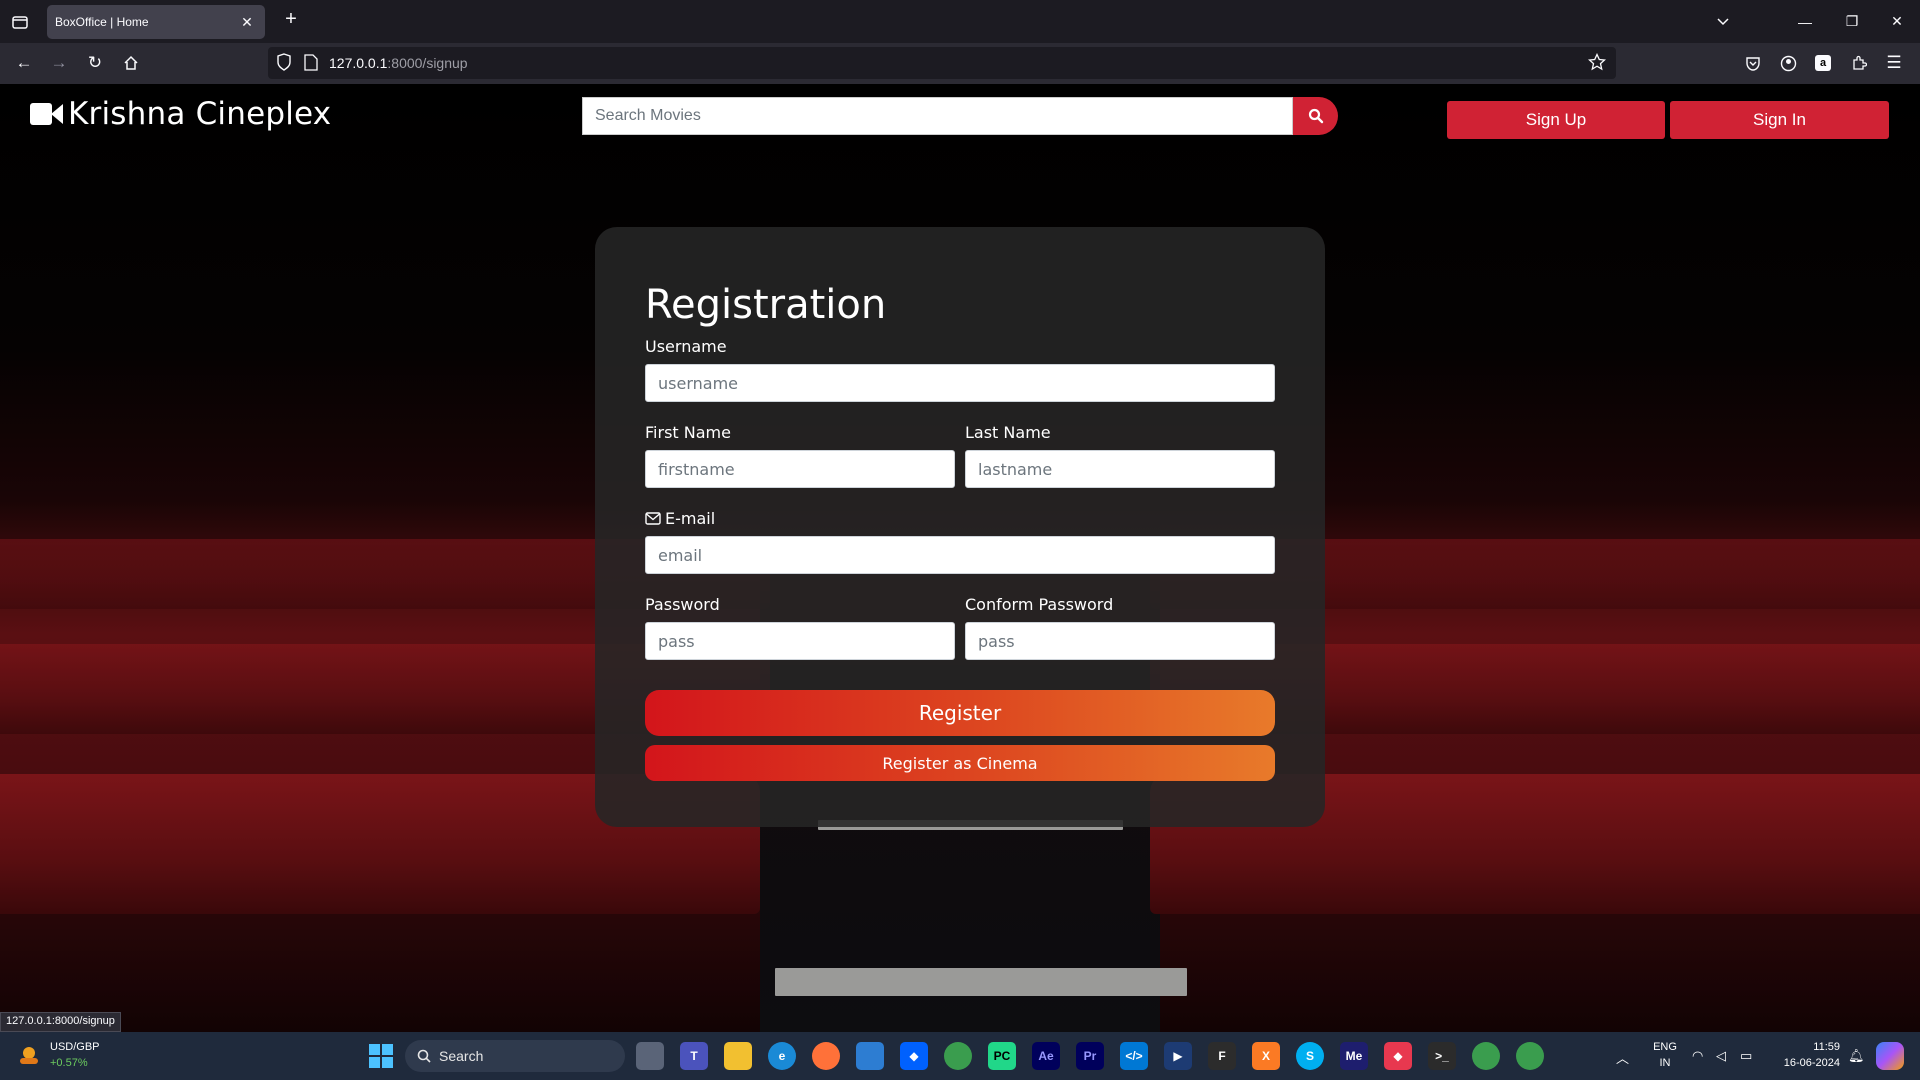 The width and height of the screenshot is (1920, 1080). What do you see at coordinates (461, 1056) in the screenshot?
I see `taskbar-search-label: Search` at bounding box center [461, 1056].